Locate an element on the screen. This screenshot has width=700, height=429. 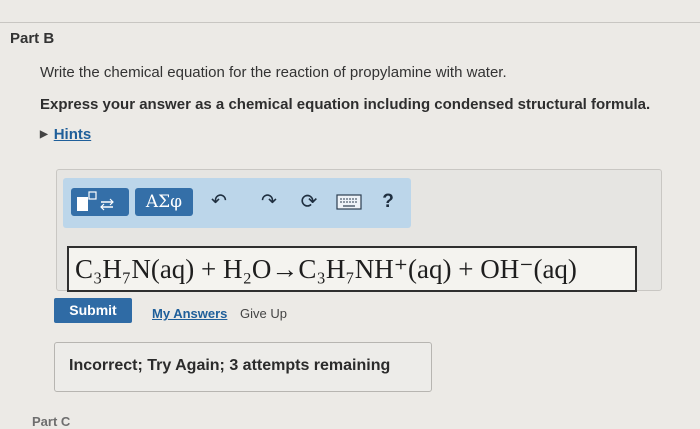
part-title: Part B is located at coordinates (32, 38).